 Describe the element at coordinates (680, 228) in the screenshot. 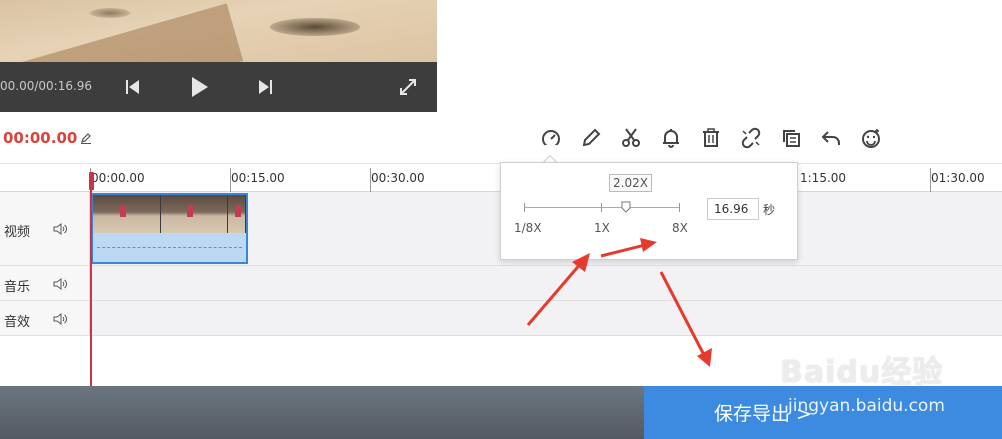

I see `speed-max-label: 8X` at that location.